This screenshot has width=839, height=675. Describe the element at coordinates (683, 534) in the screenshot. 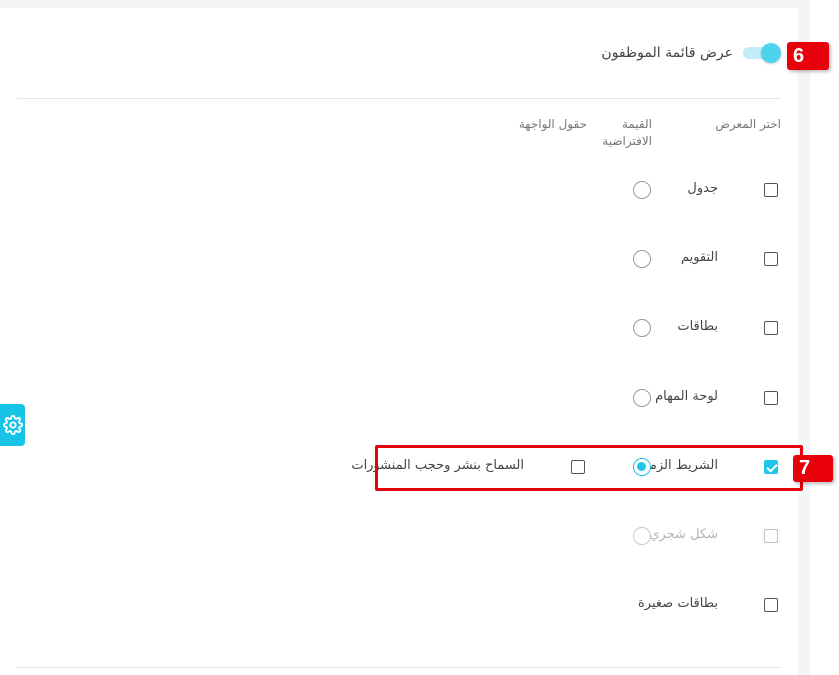

I see `view-option-label: شكل شجري` at that location.